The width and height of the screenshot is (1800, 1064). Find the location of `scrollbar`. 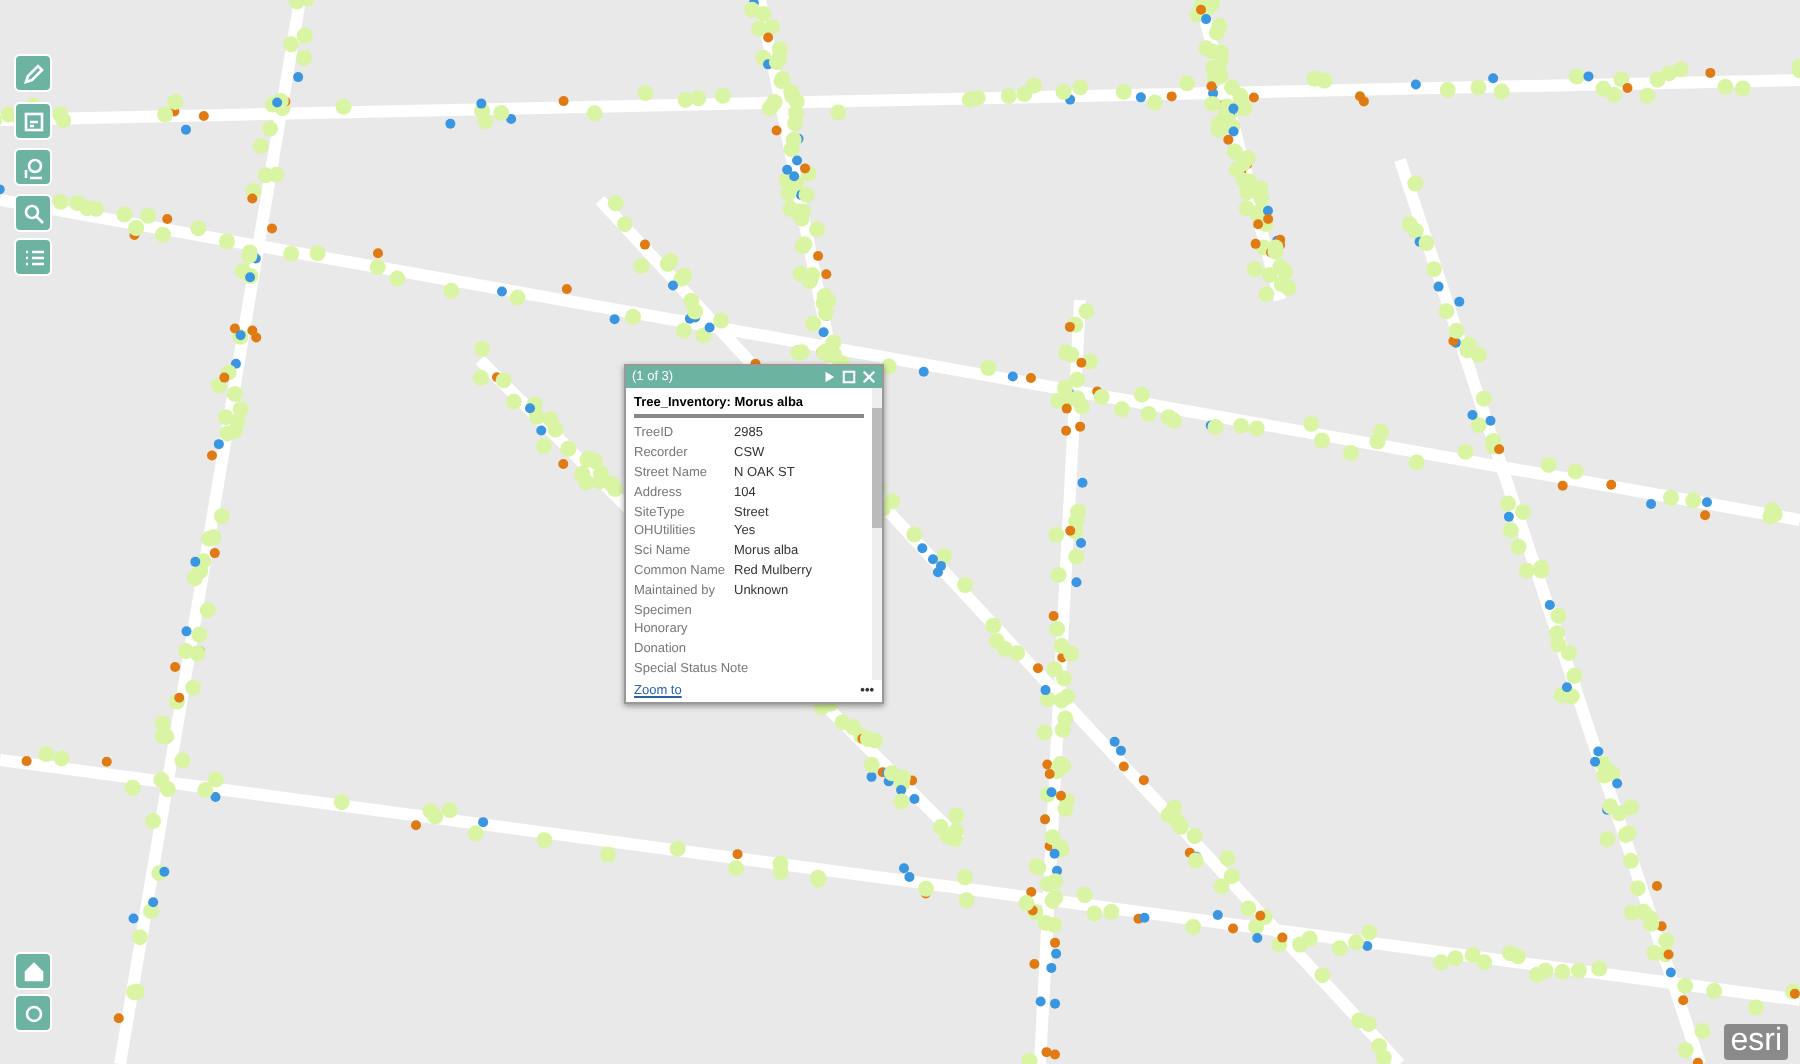

scrollbar is located at coordinates (877, 534).